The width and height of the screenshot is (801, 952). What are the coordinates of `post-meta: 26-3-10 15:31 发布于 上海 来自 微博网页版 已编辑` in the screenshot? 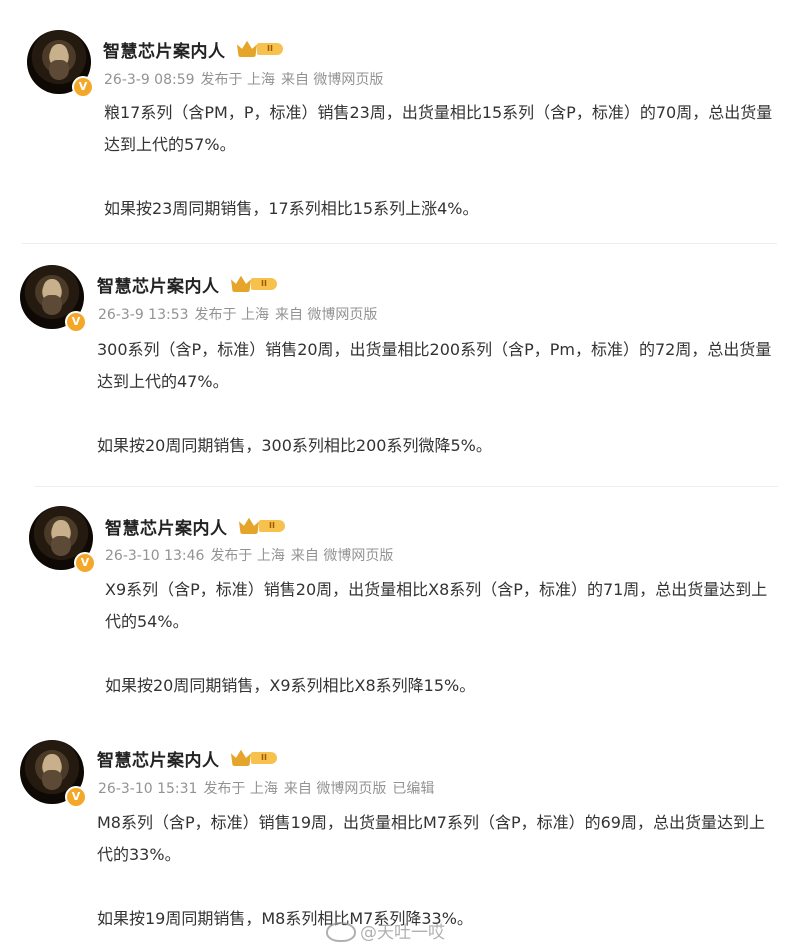 It's located at (269, 788).